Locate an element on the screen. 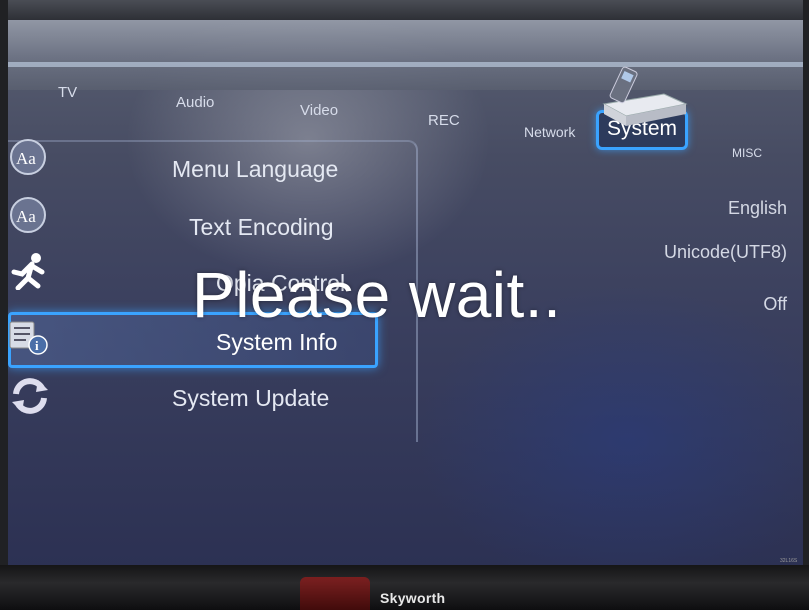 This screenshot has width=809, height=610. svg-text: i is located at coordinates (37, 345).